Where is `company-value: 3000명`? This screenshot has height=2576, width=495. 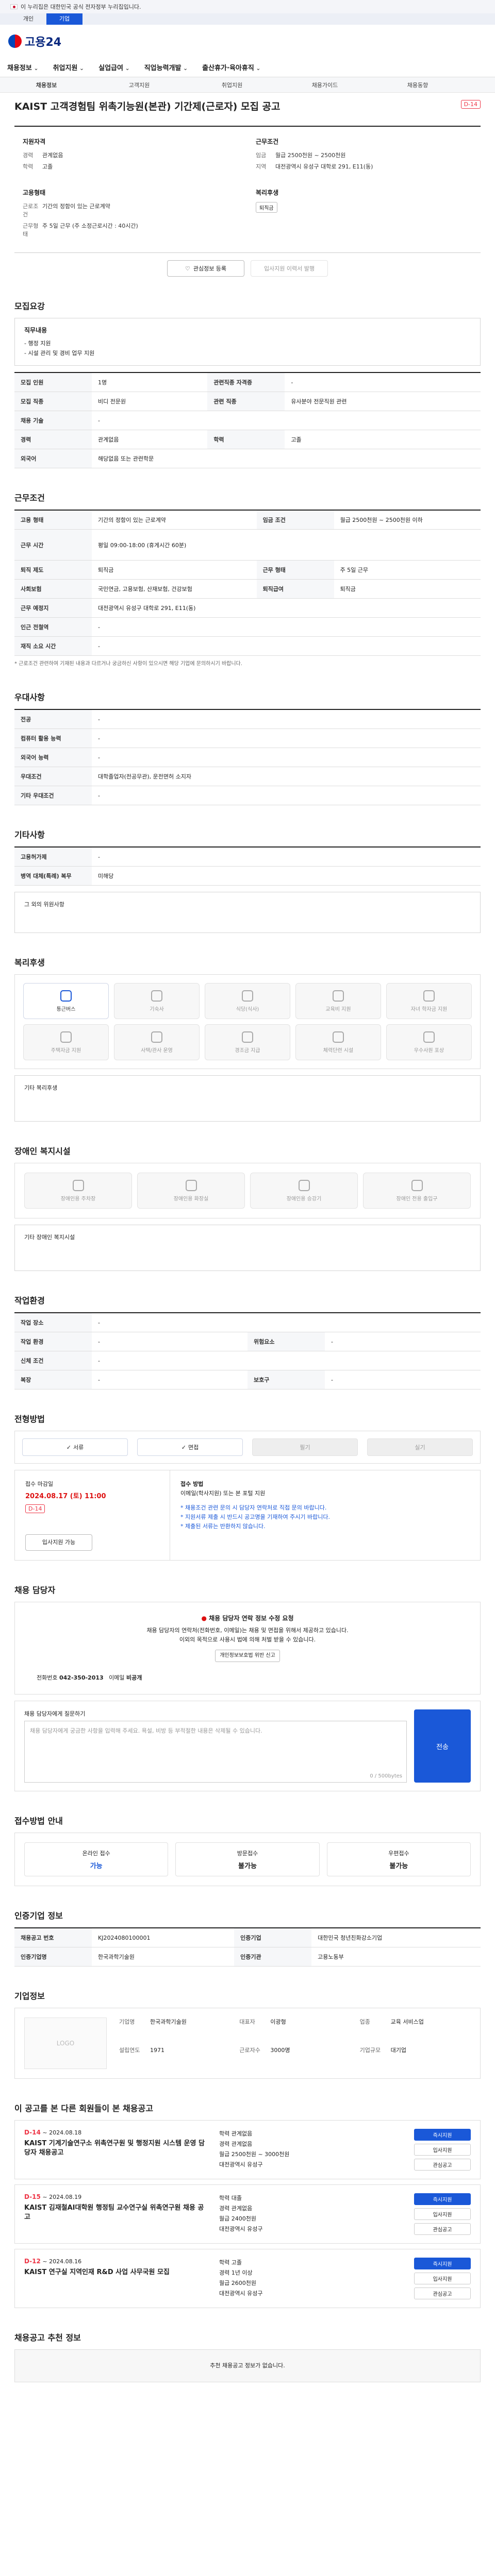
company-value: 3000명 is located at coordinates (280, 2050).